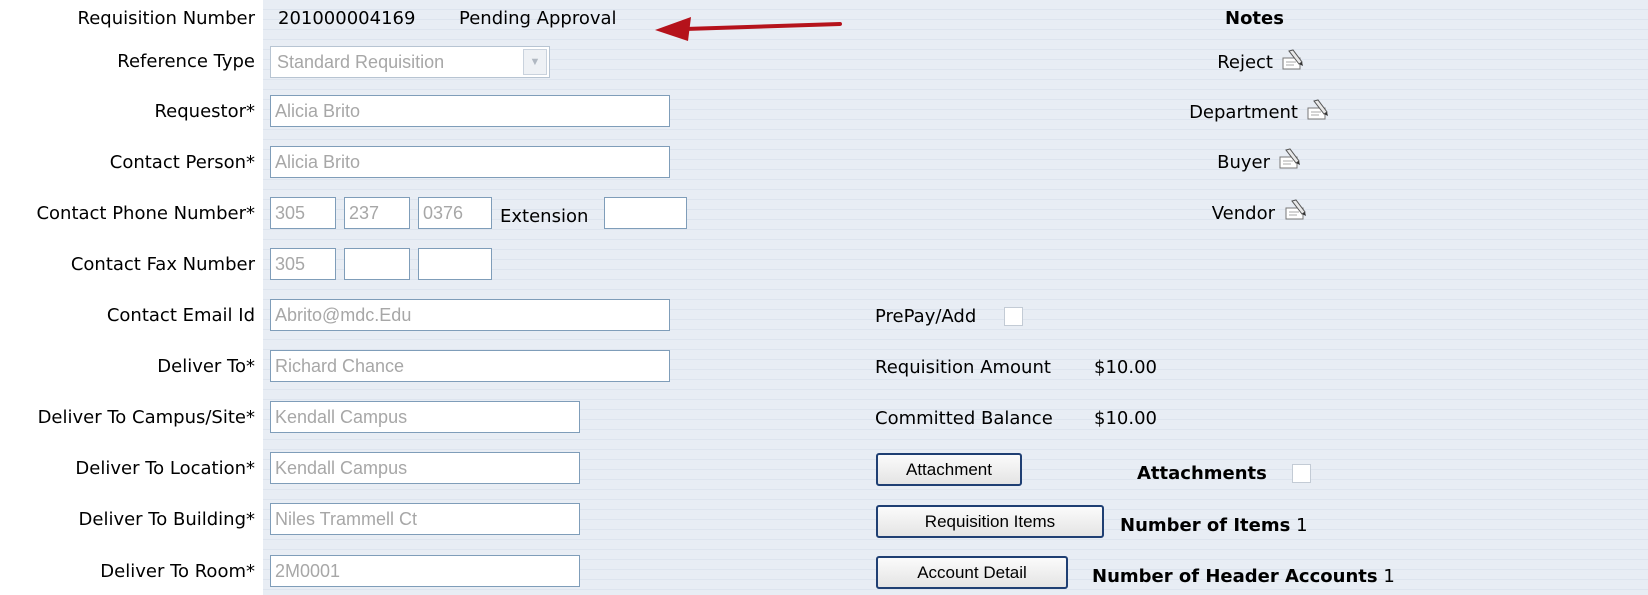  Describe the element at coordinates (347, 18) in the screenshot. I see `requisition-number: 201000004169` at that location.